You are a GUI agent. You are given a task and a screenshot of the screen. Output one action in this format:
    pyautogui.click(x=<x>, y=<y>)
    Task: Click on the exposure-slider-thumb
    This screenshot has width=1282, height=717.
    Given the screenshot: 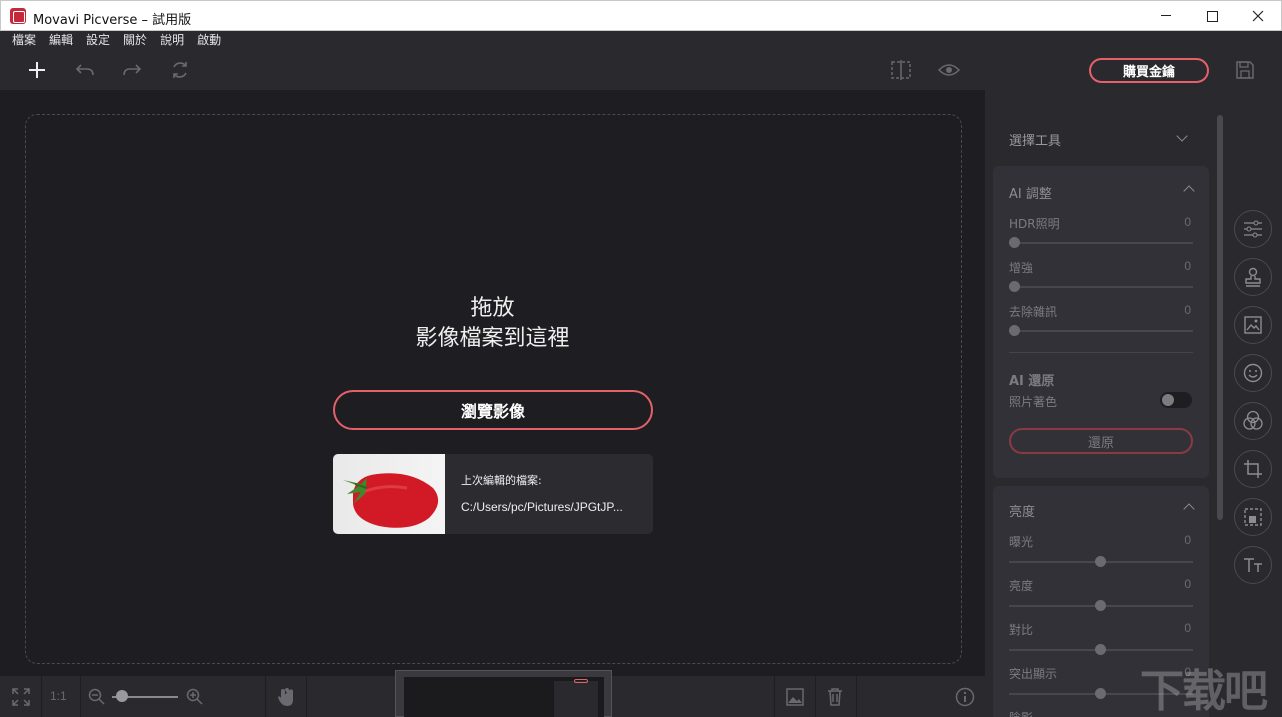 What is the action you would take?
    pyautogui.click(x=1100, y=561)
    